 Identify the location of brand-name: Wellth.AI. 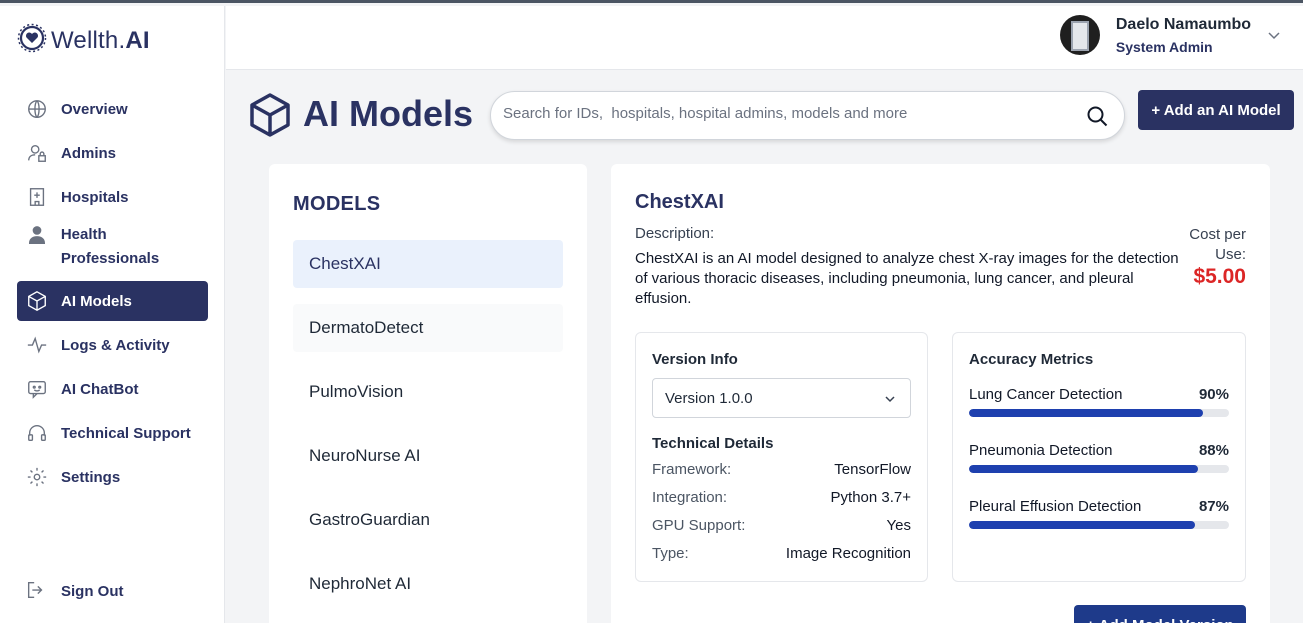
(100, 40).